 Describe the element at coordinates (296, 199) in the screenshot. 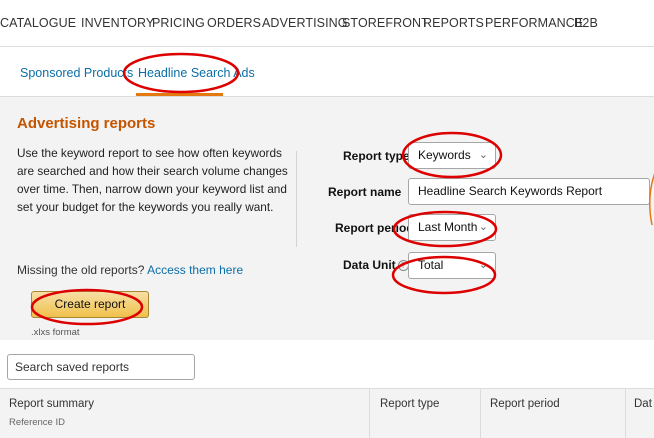

I see `panel-divider` at that location.